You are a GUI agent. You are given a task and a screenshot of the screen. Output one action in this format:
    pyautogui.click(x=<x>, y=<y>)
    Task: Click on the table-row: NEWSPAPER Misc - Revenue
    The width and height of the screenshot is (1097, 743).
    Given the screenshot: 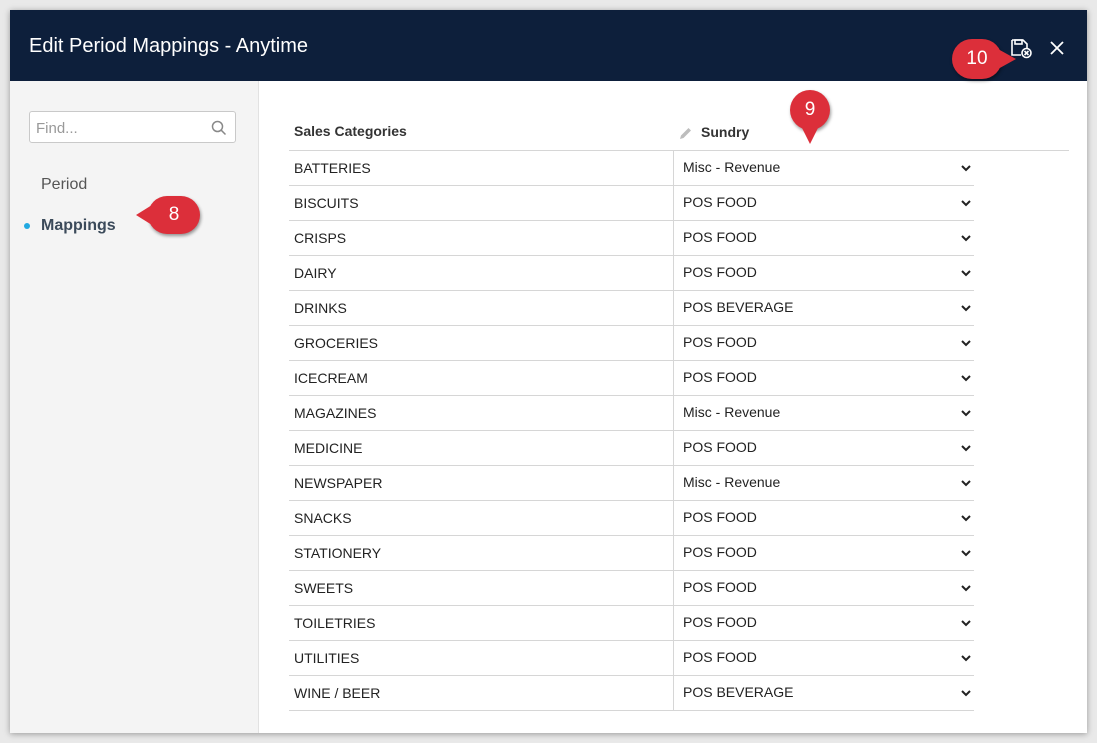 What is the action you would take?
    pyautogui.click(x=631, y=483)
    